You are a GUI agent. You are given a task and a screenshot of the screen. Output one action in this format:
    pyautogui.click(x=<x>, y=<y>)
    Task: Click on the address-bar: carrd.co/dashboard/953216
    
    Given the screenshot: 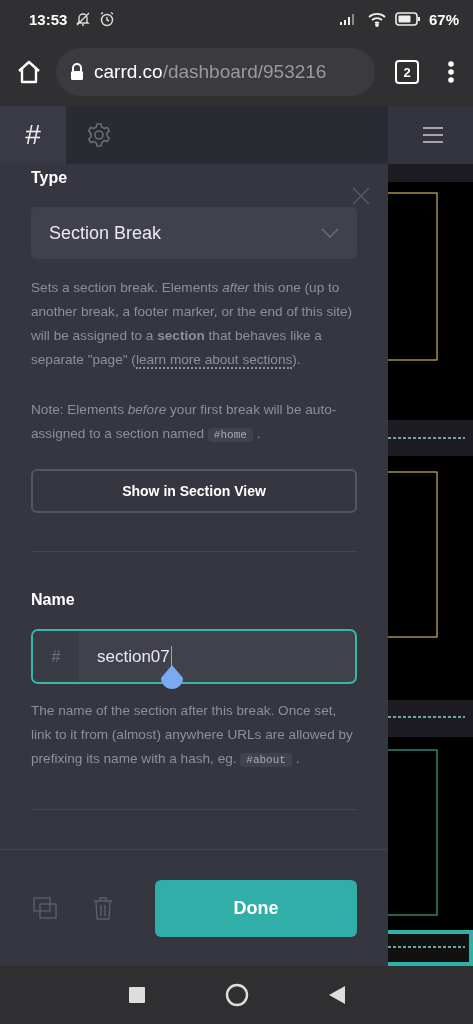 What is the action you would take?
    pyautogui.click(x=215, y=72)
    